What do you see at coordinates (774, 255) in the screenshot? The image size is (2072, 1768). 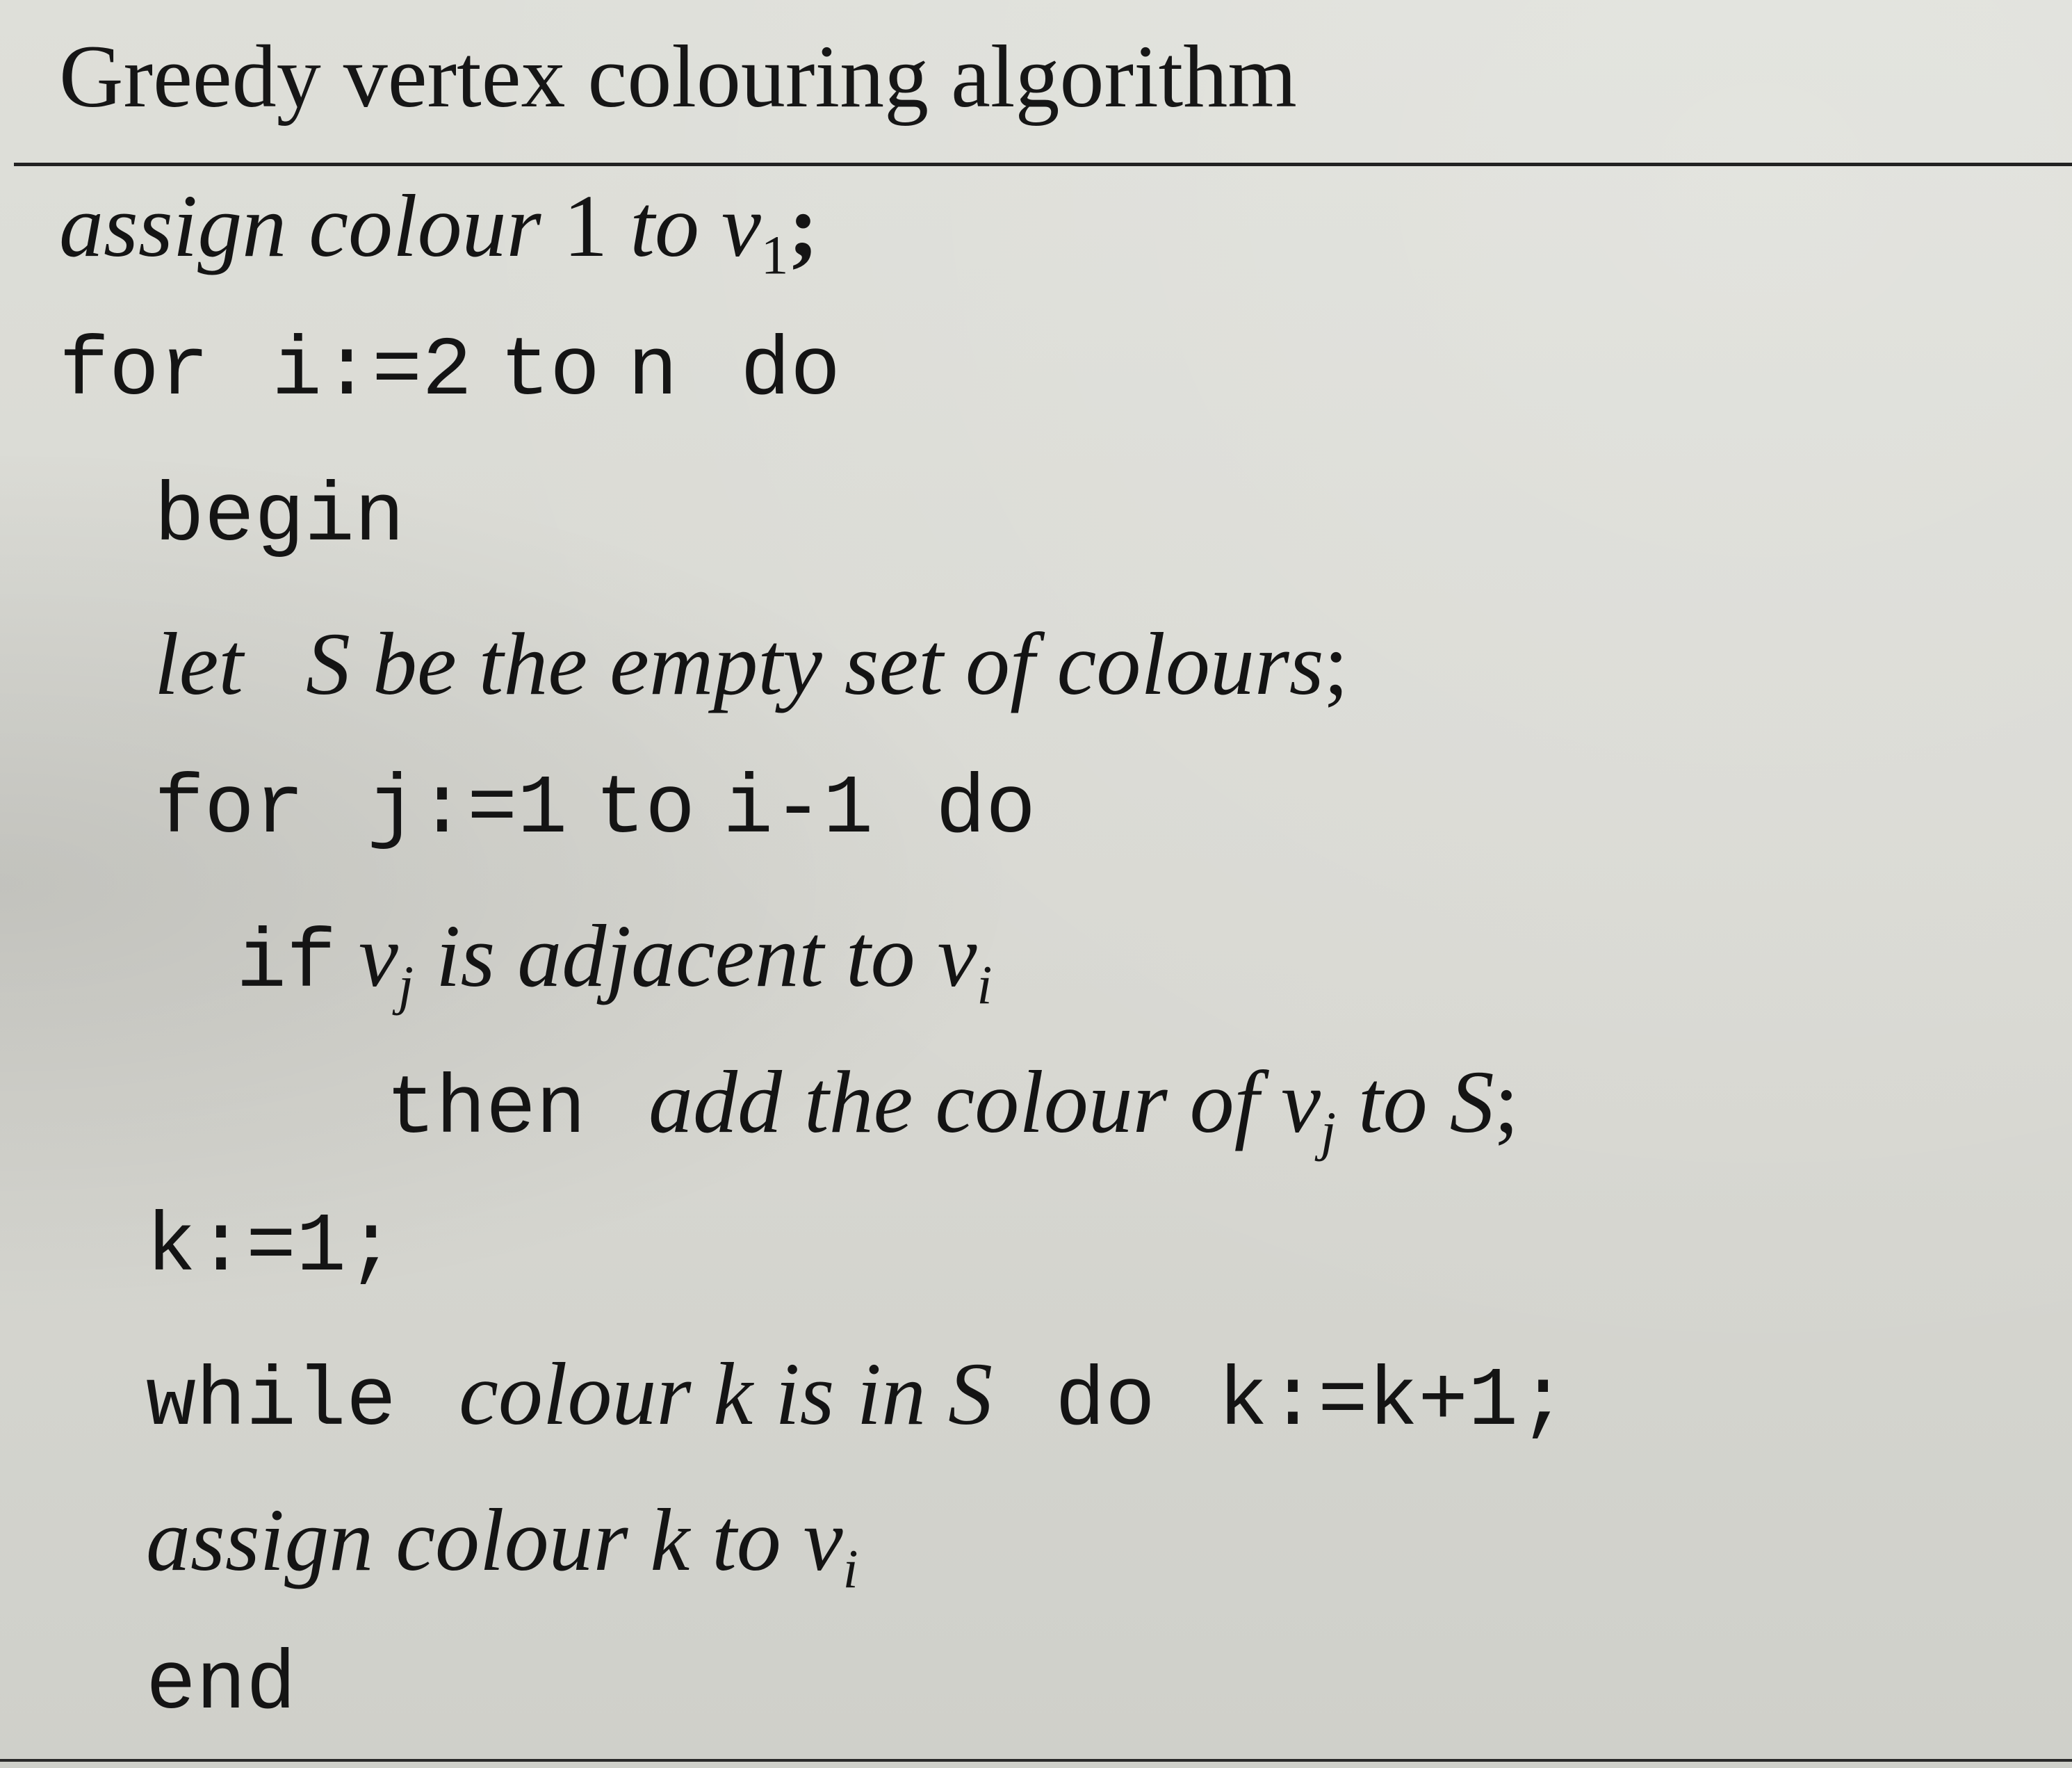 I see `line1-subscript: 1` at bounding box center [774, 255].